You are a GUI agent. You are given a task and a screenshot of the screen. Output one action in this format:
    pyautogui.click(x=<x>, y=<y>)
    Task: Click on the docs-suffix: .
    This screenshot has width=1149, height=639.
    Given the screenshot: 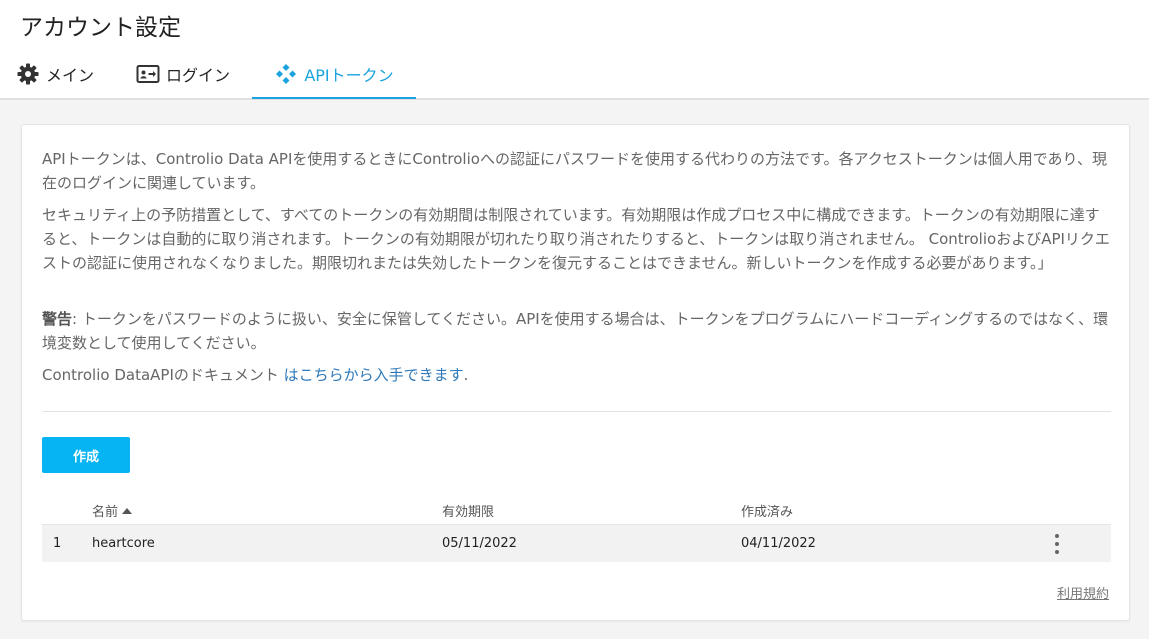 What is the action you would take?
    pyautogui.click(x=466, y=375)
    